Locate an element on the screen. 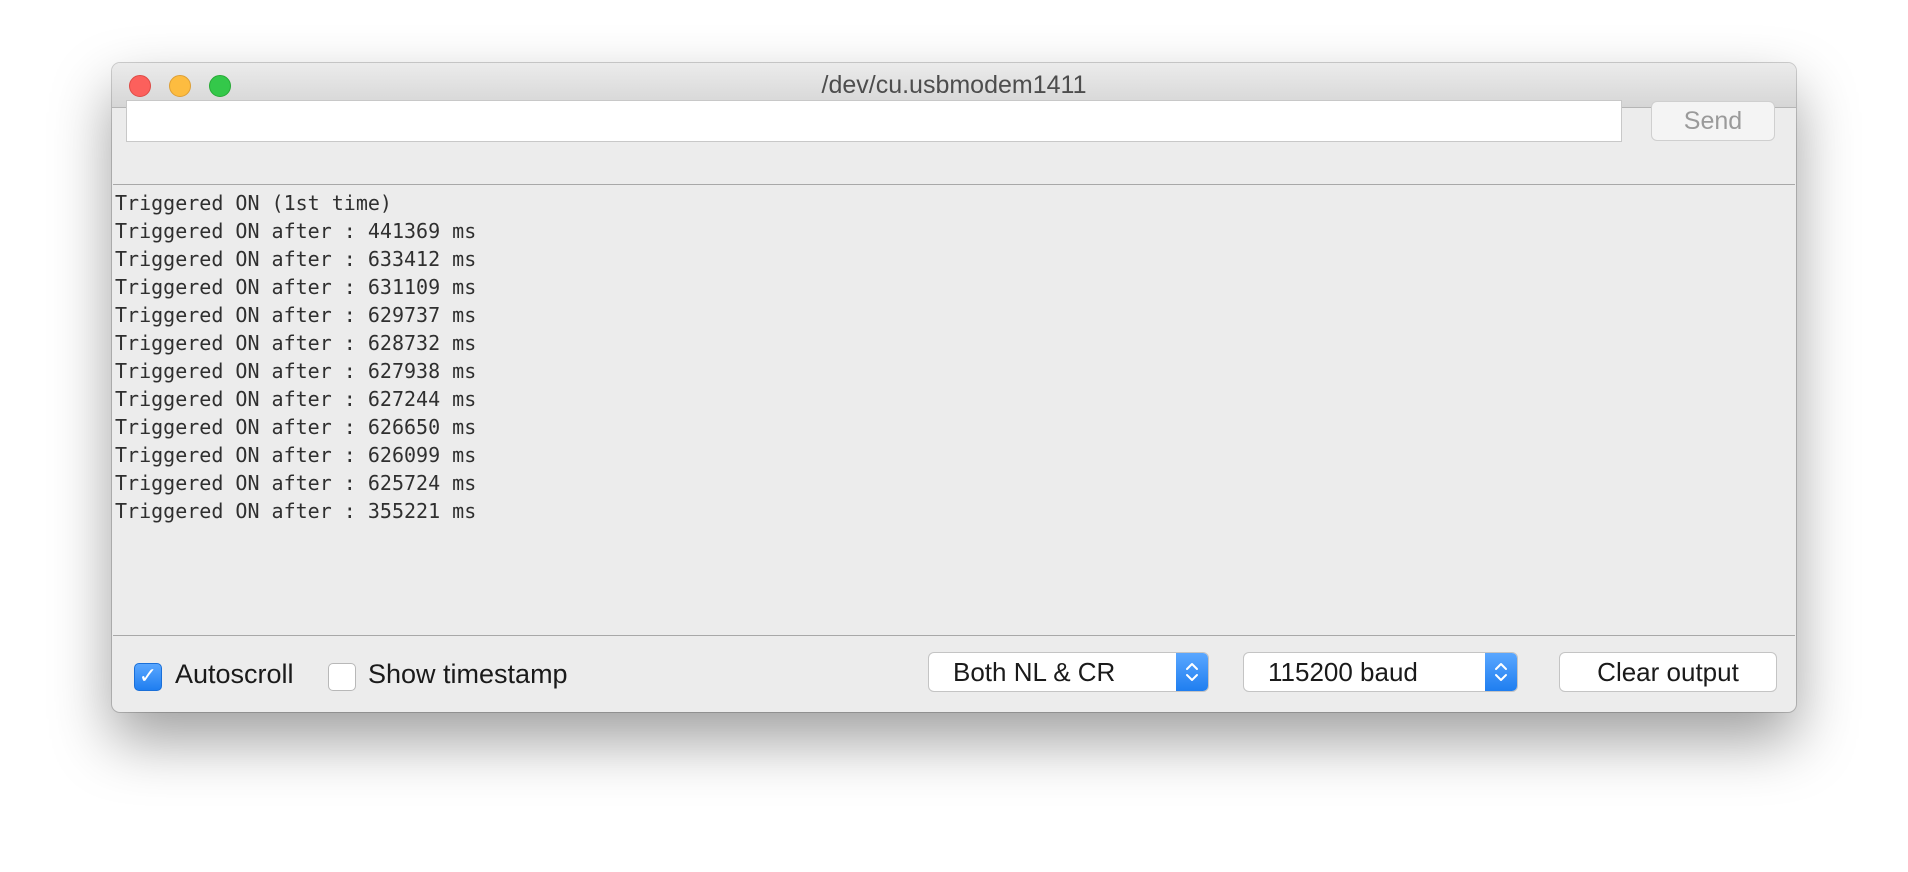  output-line: Triggered ON after : 441369 ms is located at coordinates (296, 231).